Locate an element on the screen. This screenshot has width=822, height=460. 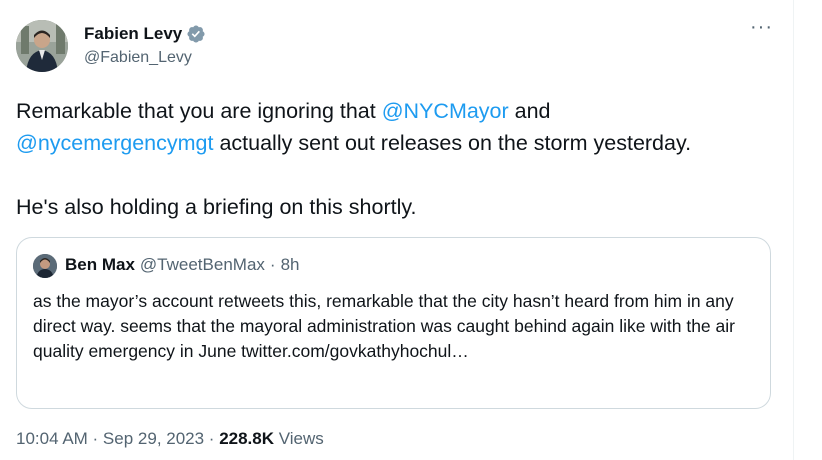
quoted-author-avatar is located at coordinates (45, 266).